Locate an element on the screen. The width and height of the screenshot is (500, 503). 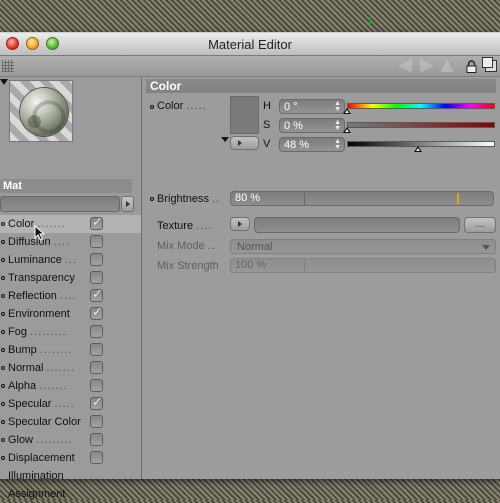
channel-specular-color: Specular Color is located at coordinates (70, 422).